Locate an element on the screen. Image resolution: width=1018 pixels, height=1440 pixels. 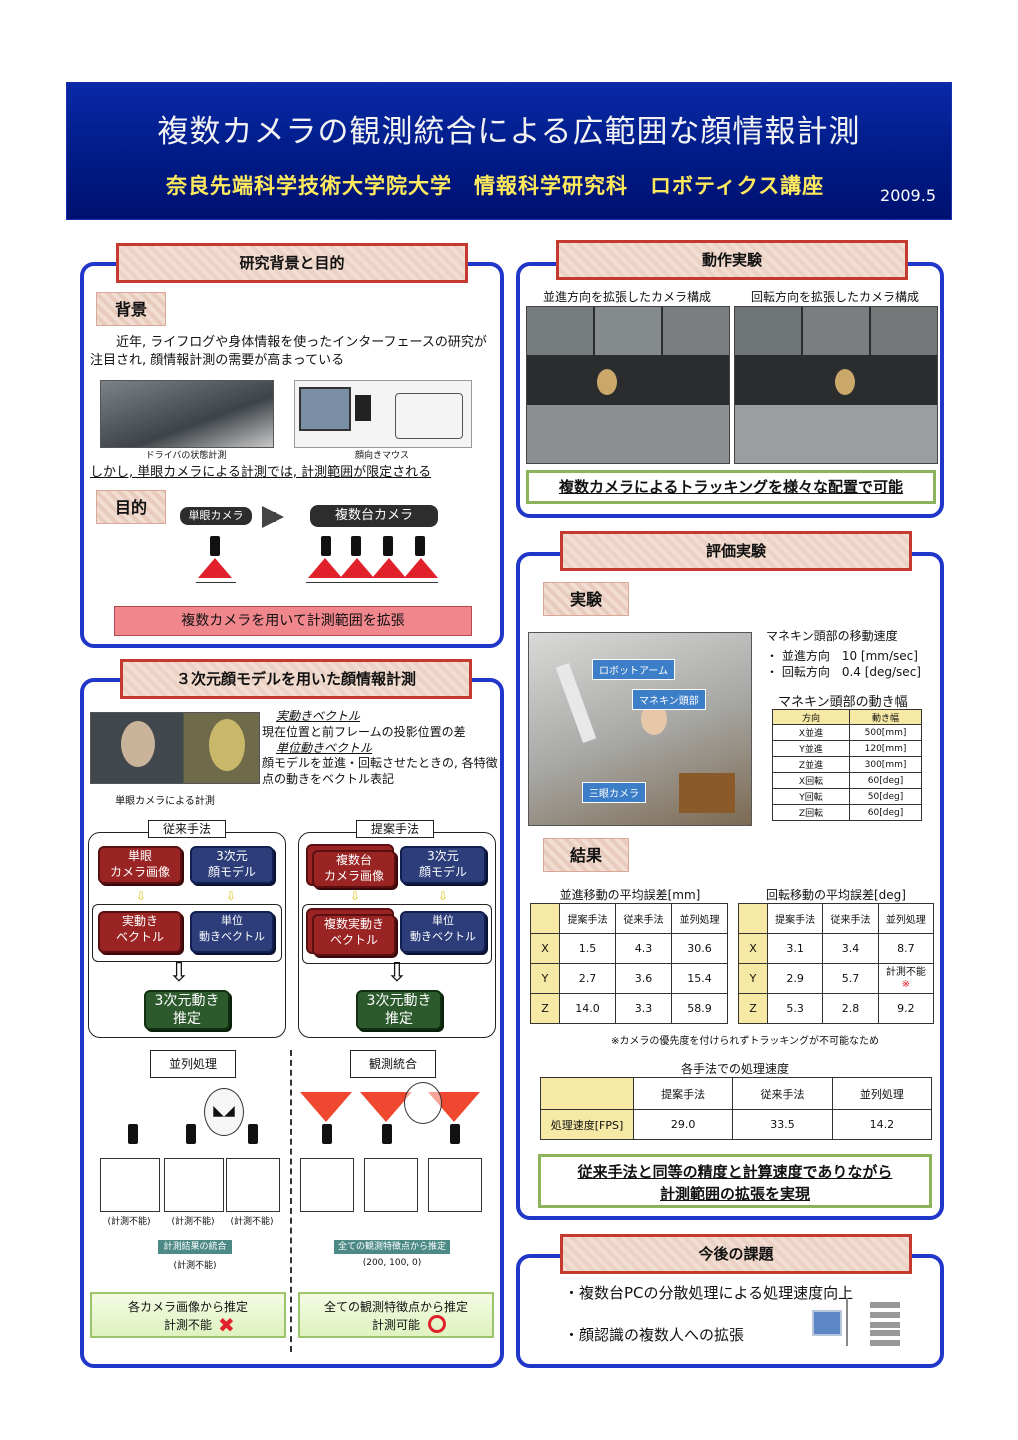
conv-real-vector: 実動き ベクトル is located at coordinates (140, 932).